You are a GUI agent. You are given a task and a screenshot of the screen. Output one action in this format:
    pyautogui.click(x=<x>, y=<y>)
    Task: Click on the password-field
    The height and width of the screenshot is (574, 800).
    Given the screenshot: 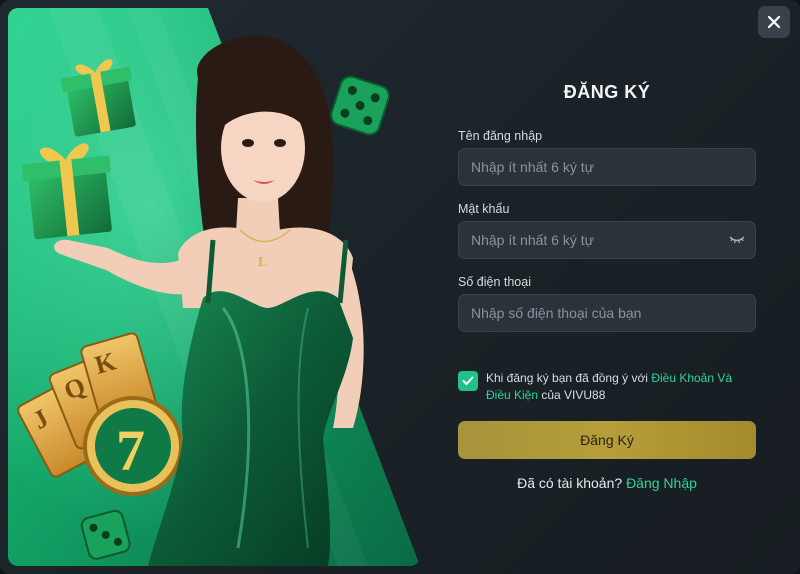 What is the action you would take?
    pyautogui.click(x=607, y=240)
    